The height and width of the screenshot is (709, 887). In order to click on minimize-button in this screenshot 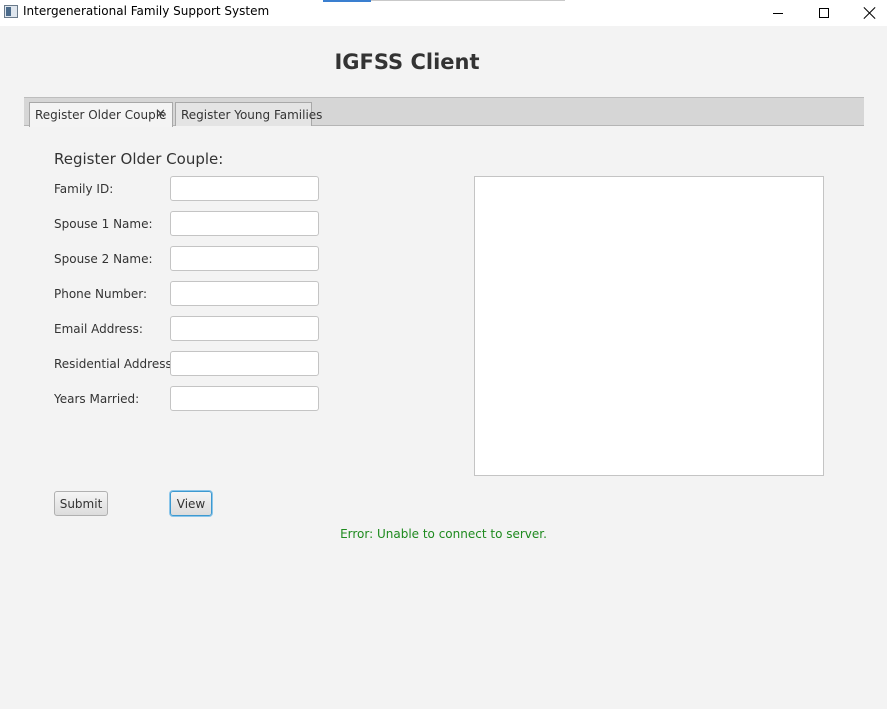, I will do `click(778, 13)`.